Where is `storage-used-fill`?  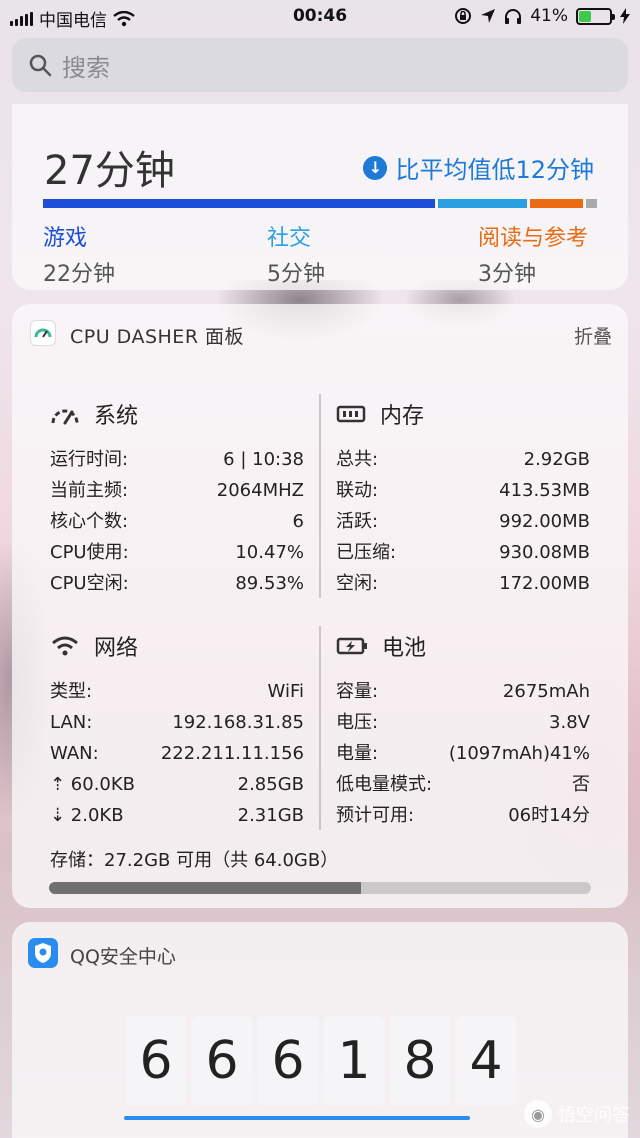
storage-used-fill is located at coordinates (205, 888).